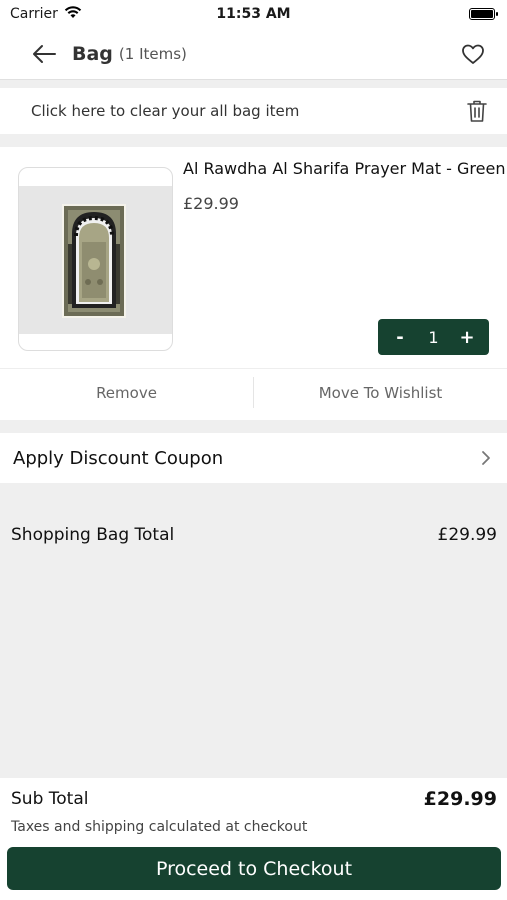  I want to click on back-button, so click(44, 54).